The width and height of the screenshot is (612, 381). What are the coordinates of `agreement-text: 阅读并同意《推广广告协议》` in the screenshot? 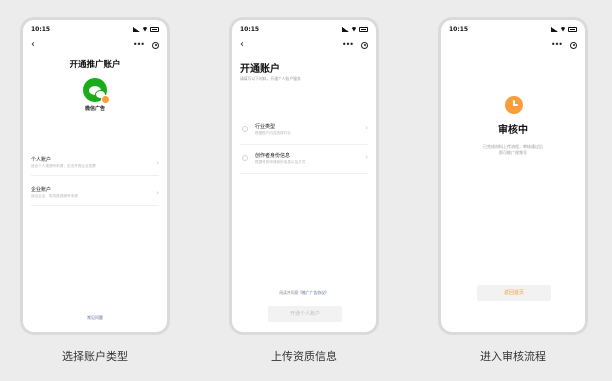 It's located at (304, 293).